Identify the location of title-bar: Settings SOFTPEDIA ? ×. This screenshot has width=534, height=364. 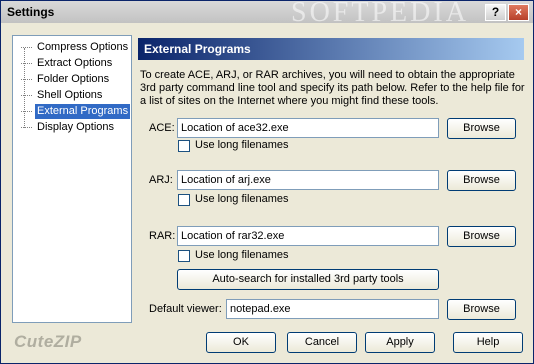
(267, 14).